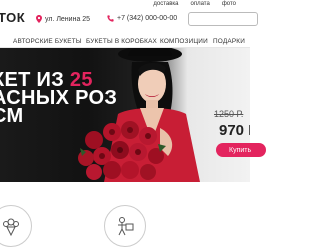  Describe the element at coordinates (68, 19) in the screenshot. I see `address-text: ул. Ленина 25` at that location.